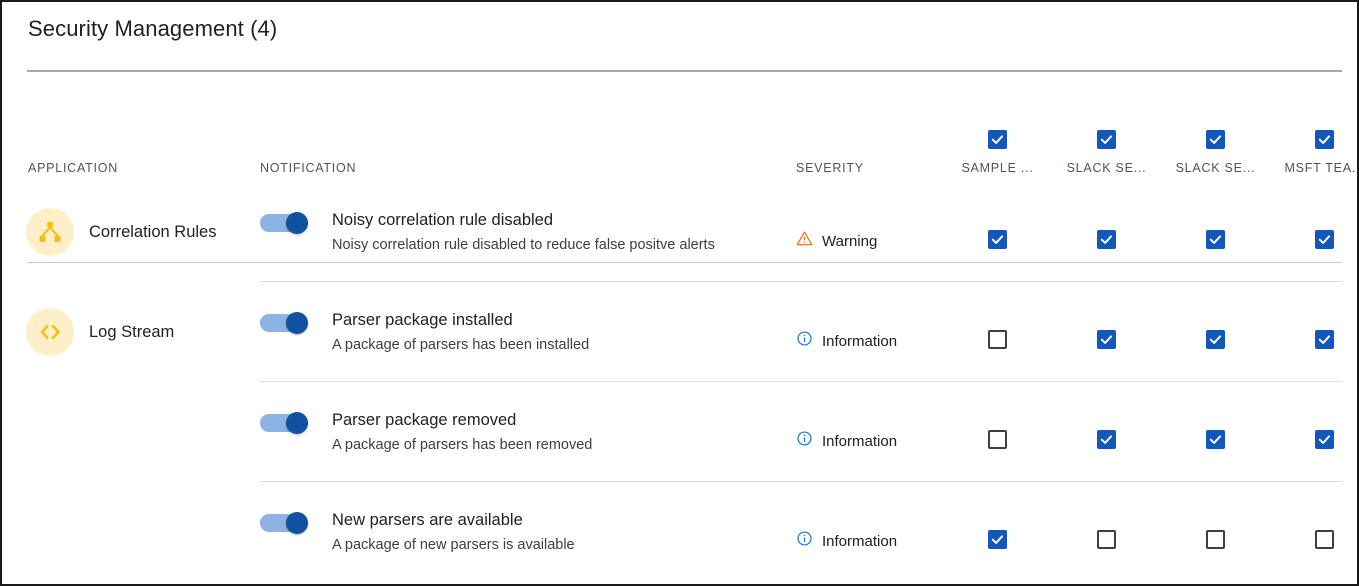  I want to click on header-label-severity: SEVERITY, so click(830, 167).